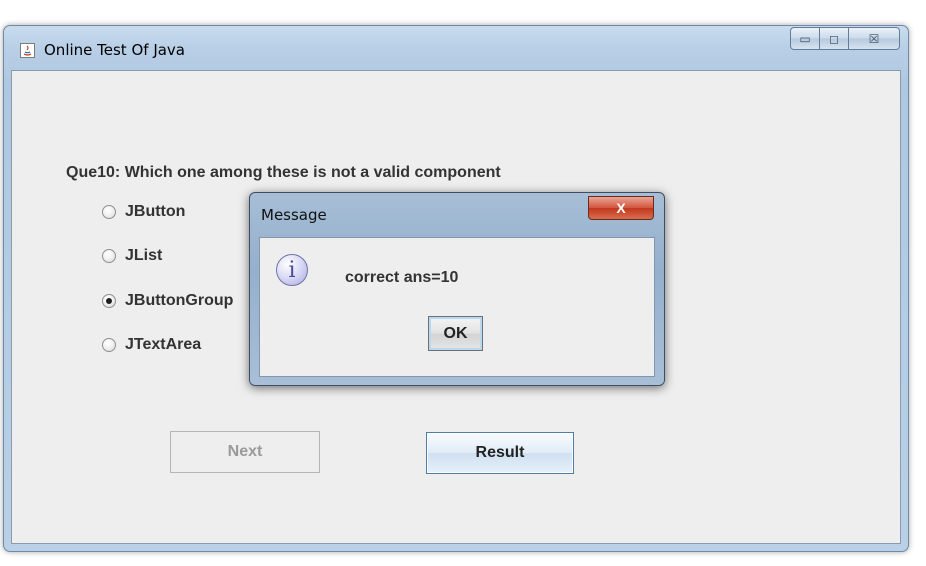 The image size is (926, 566). Describe the element at coordinates (179, 300) in the screenshot. I see `option-label: JButtonGroup` at that location.